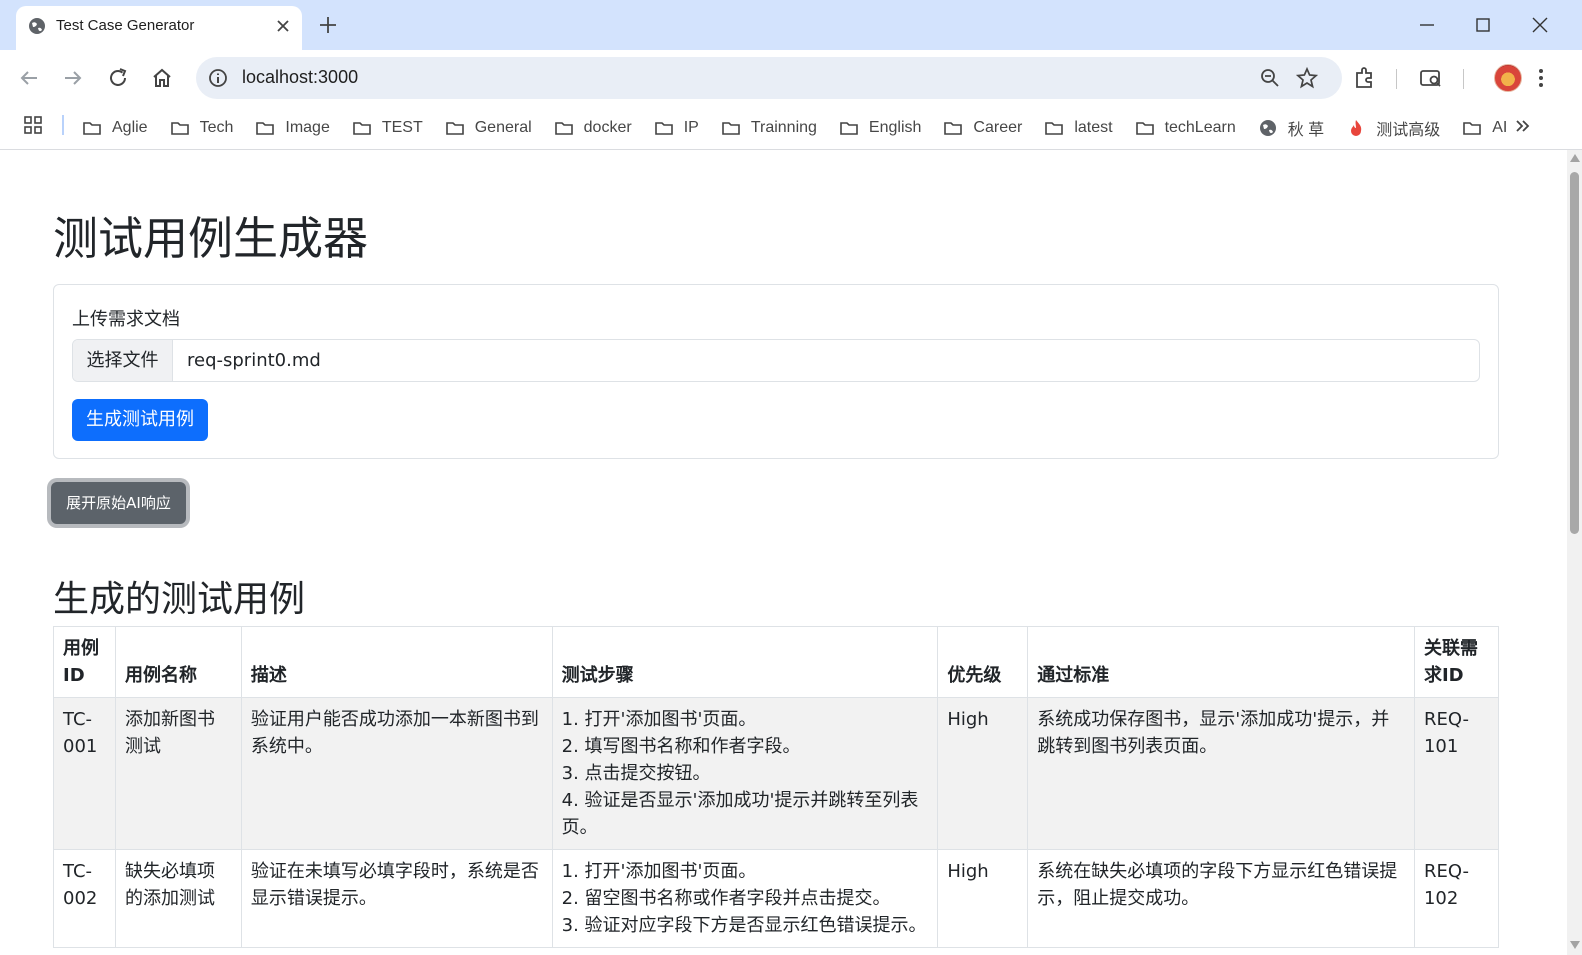  I want to click on flame-icon, so click(1356, 128).